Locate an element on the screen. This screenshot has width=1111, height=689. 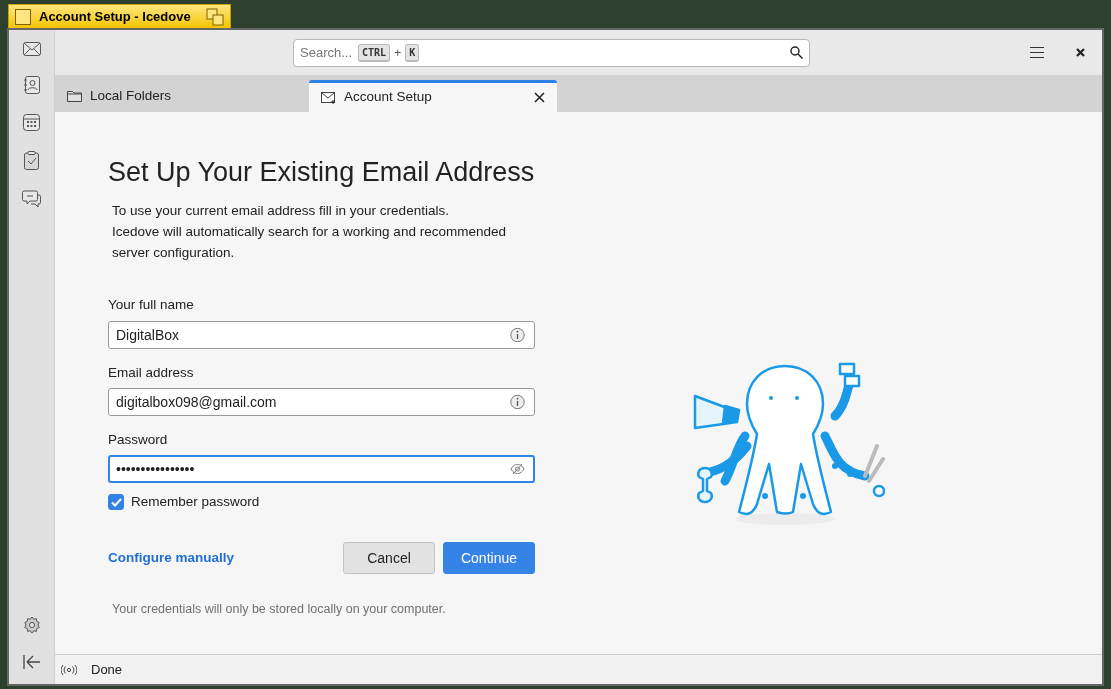
clipboard-check-icon is located at coordinates (31, 160).